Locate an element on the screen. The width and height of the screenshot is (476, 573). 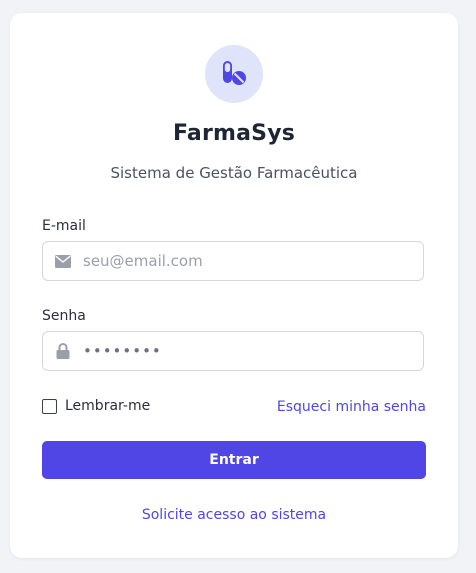
forgot-password-link: Esqueci minha senha is located at coordinates (351, 407).